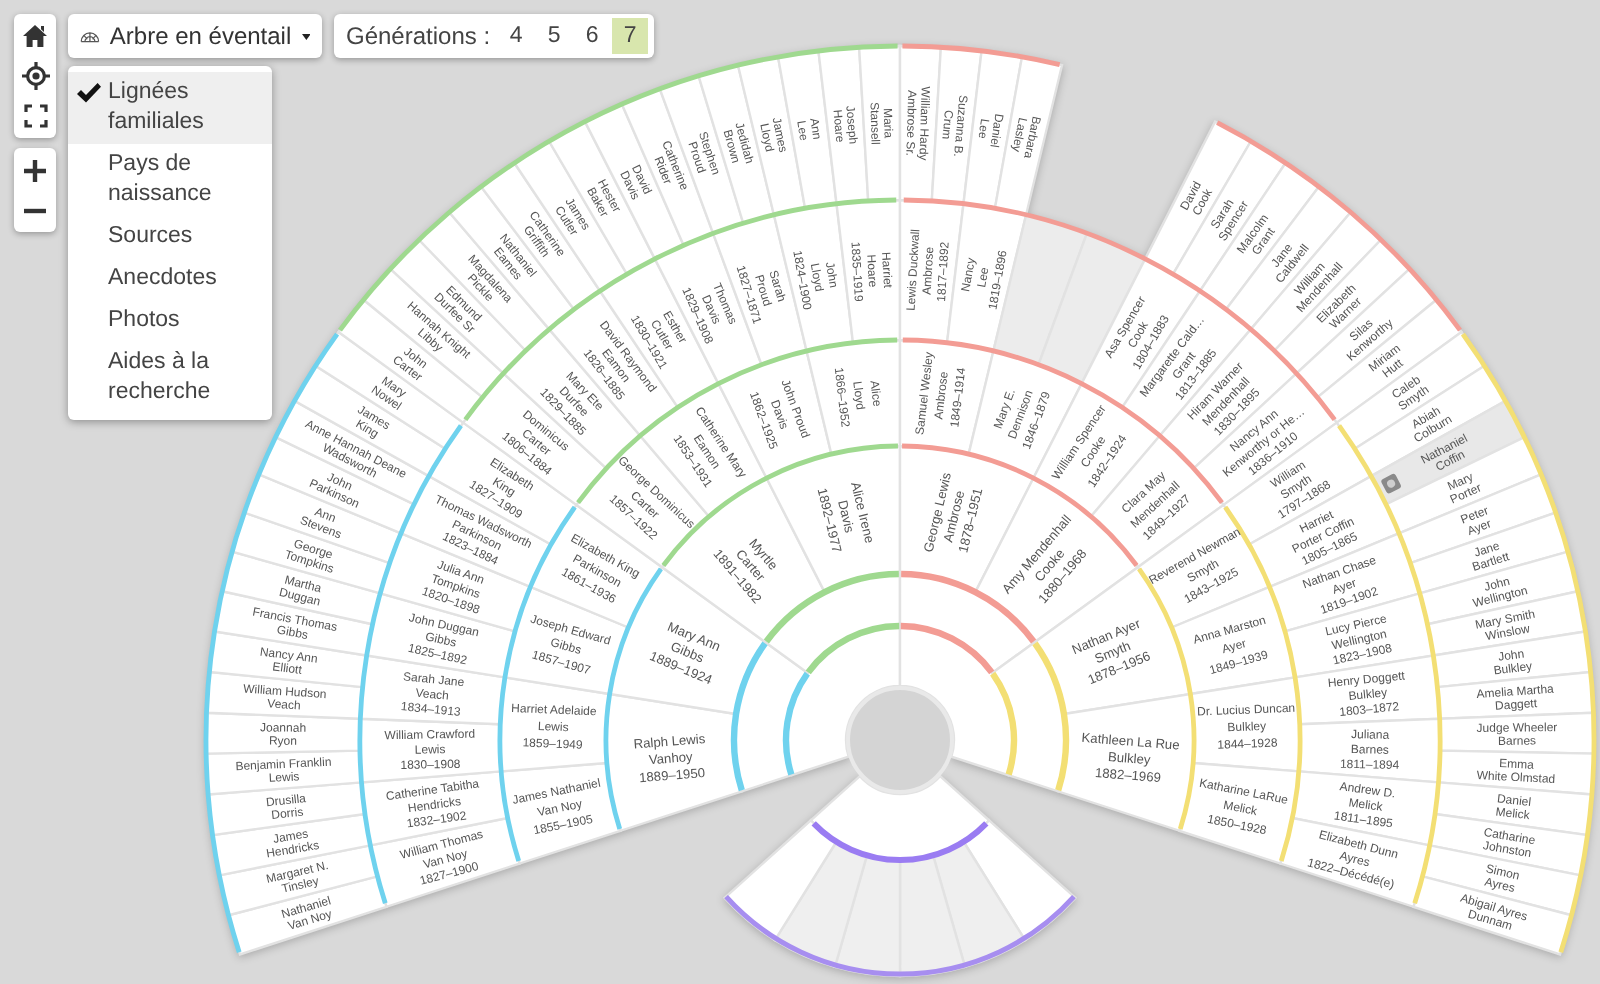 The width and height of the screenshot is (1600, 984). Describe the element at coordinates (170, 279) in the screenshot. I see `menu-item: Anecdotes` at that location.